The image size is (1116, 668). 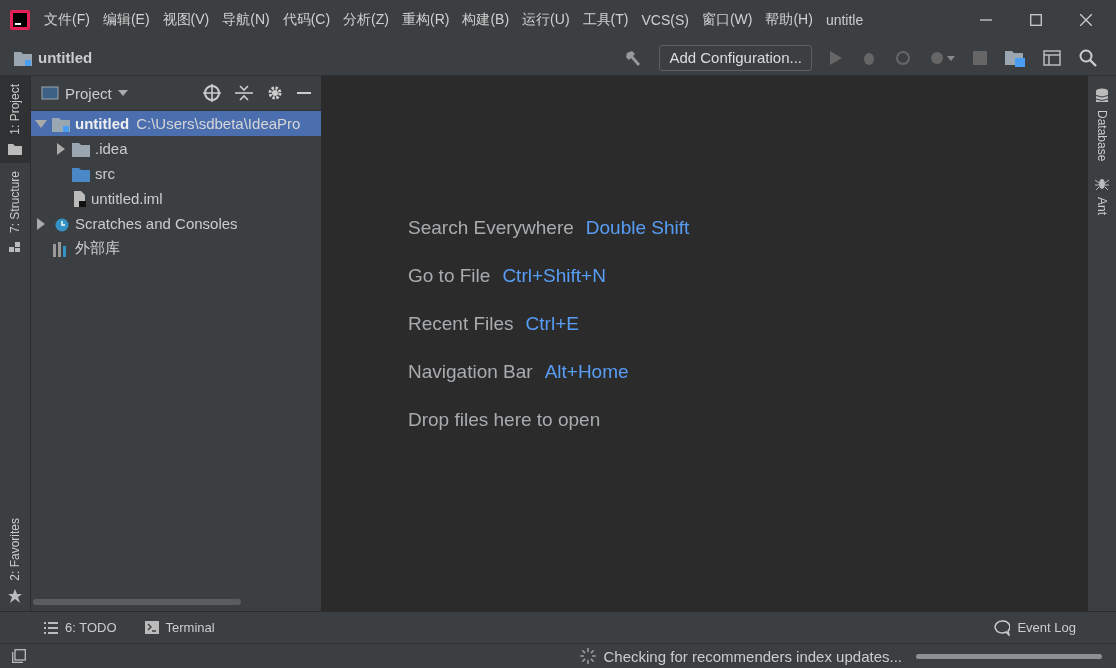 I want to click on speech-bubble-icon, so click(x=1002, y=627).